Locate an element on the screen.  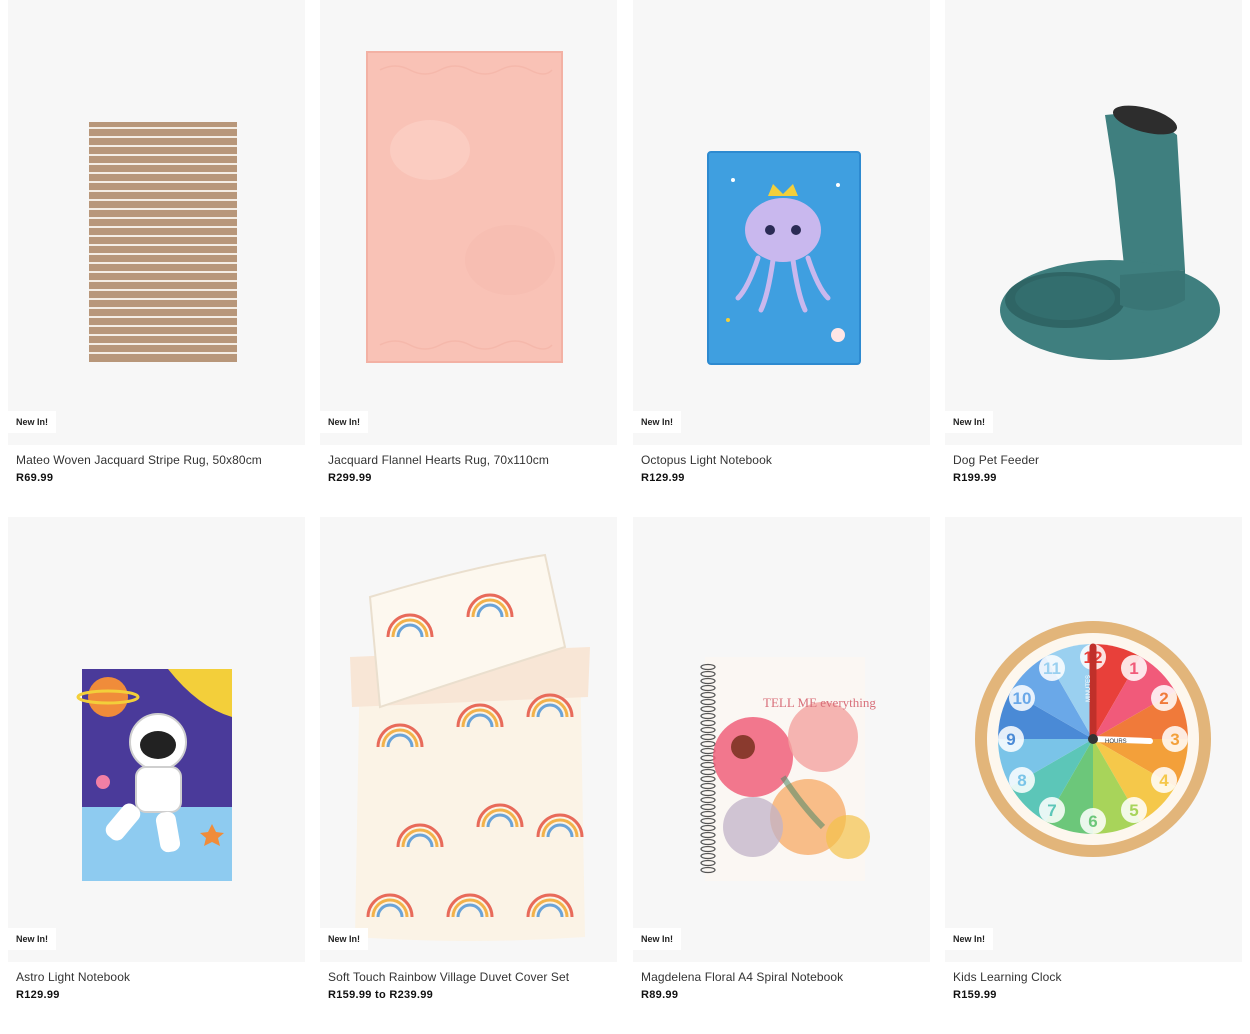
striped-rug-image is located at coordinates (163, 242).